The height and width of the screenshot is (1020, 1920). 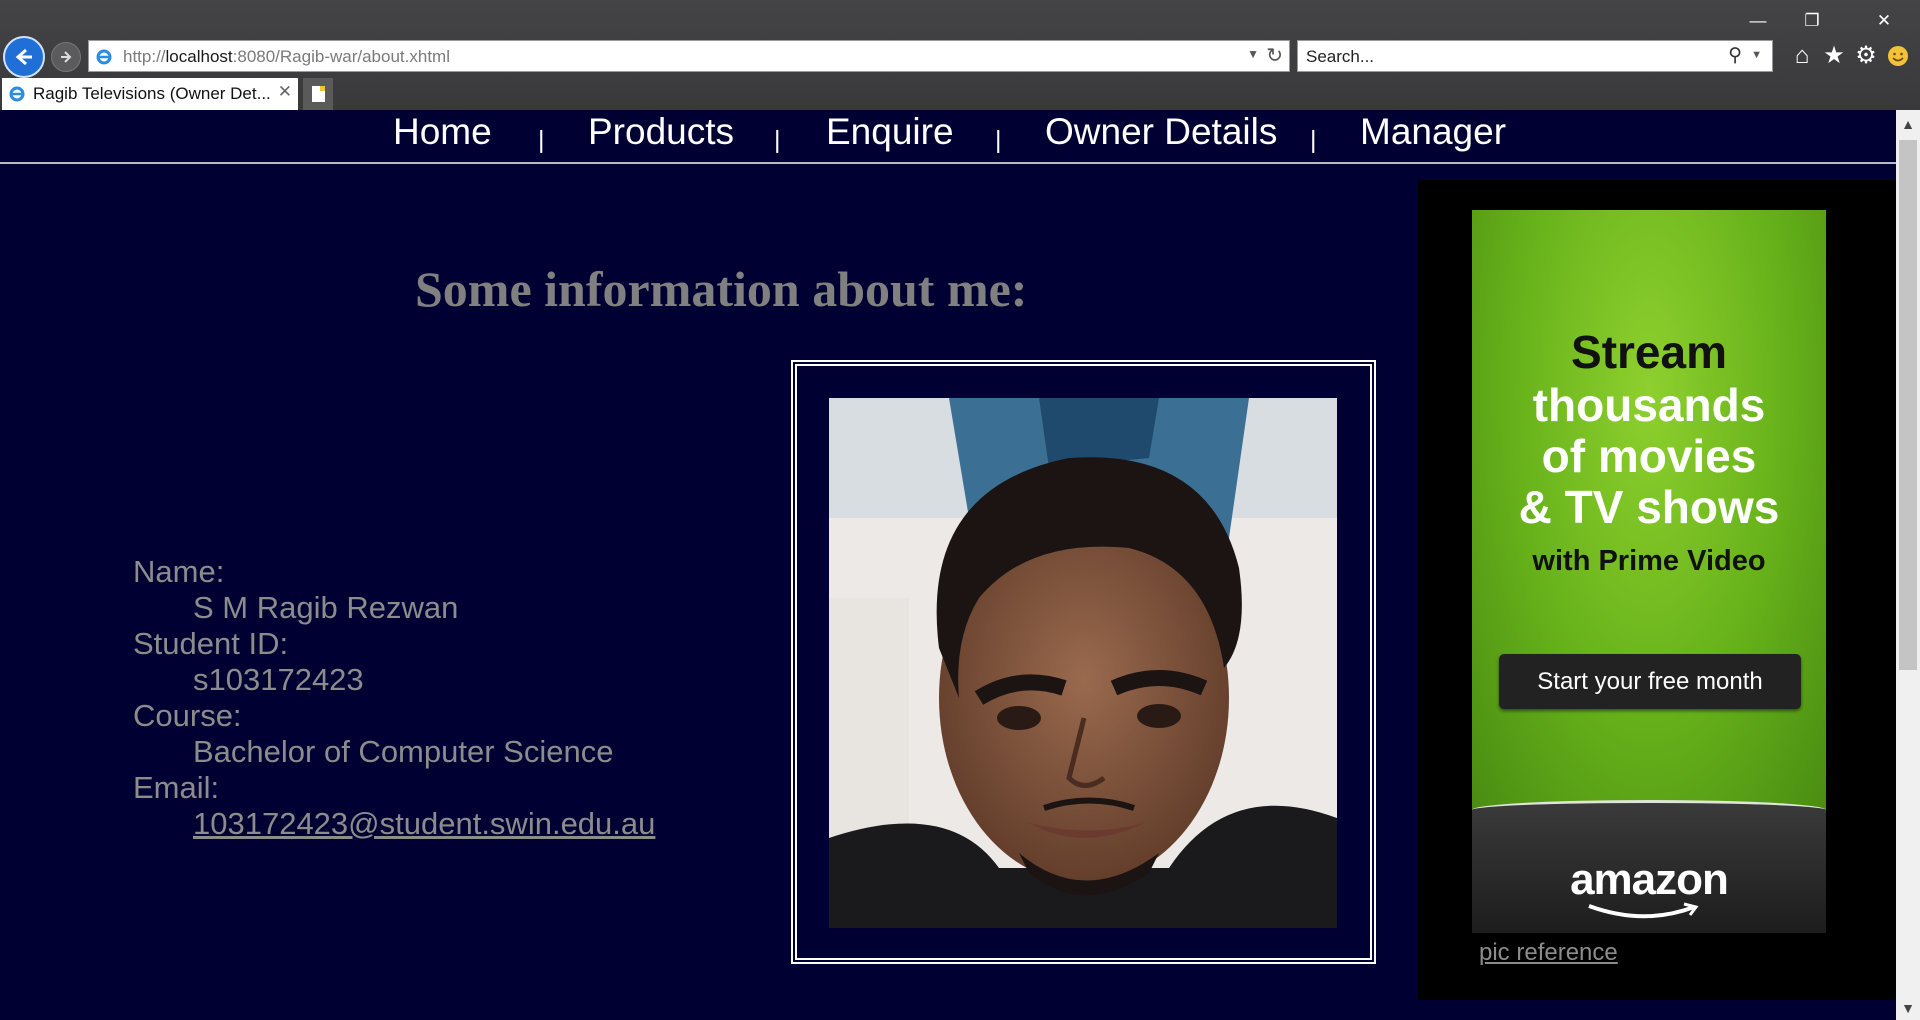 I want to click on course-value: Bachelor of Computer Science, so click(x=403, y=751).